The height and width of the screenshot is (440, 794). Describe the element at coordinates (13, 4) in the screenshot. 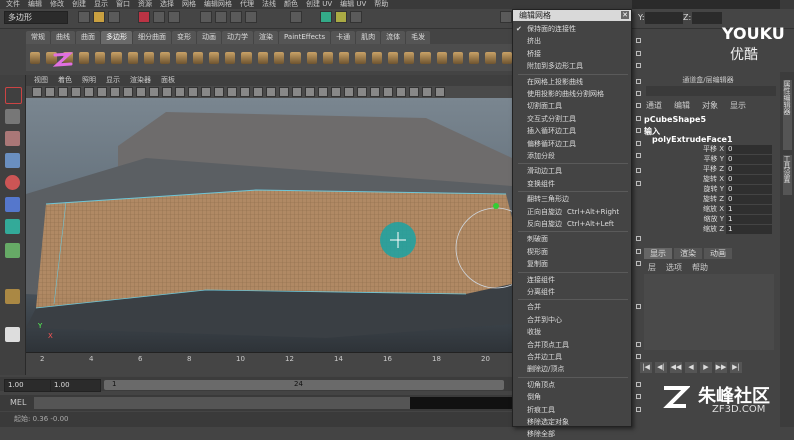

I see `menubar-item: 文件` at that location.